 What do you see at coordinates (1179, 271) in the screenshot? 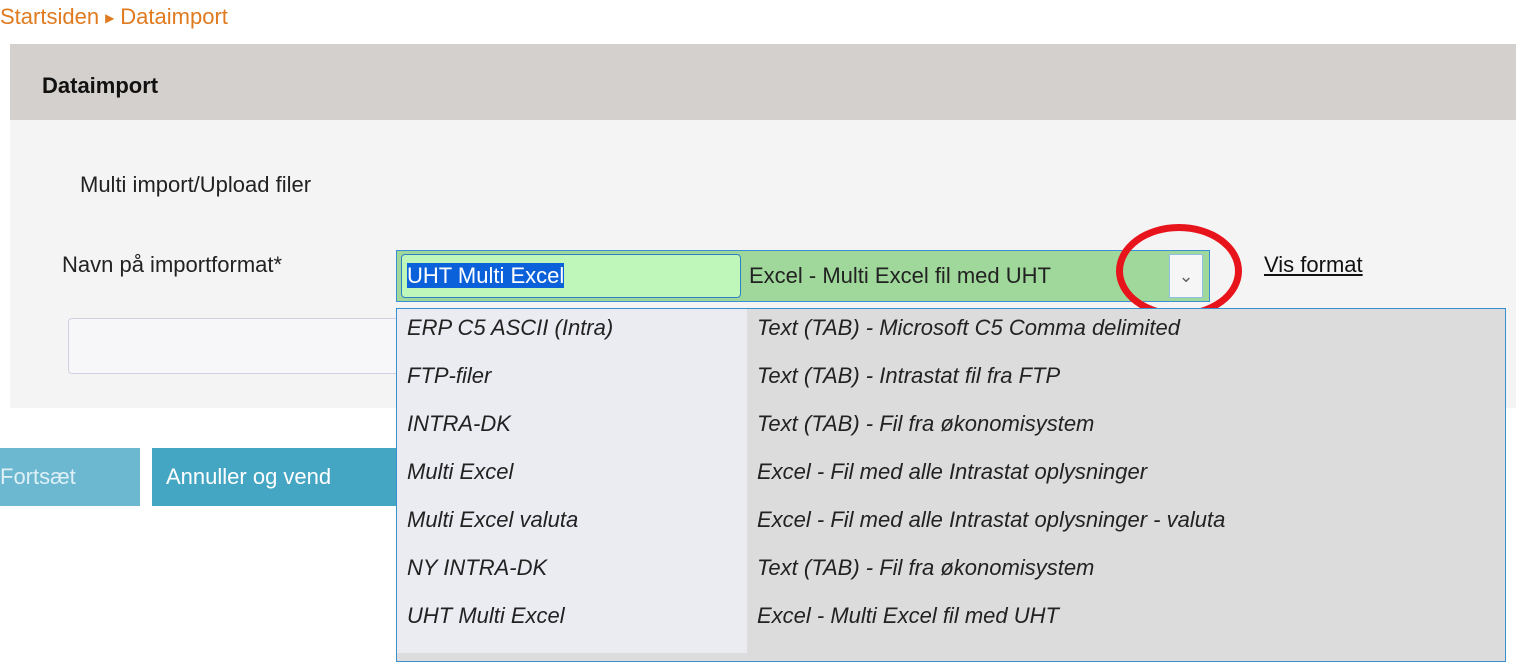
I see `highlight-annotation` at bounding box center [1179, 271].